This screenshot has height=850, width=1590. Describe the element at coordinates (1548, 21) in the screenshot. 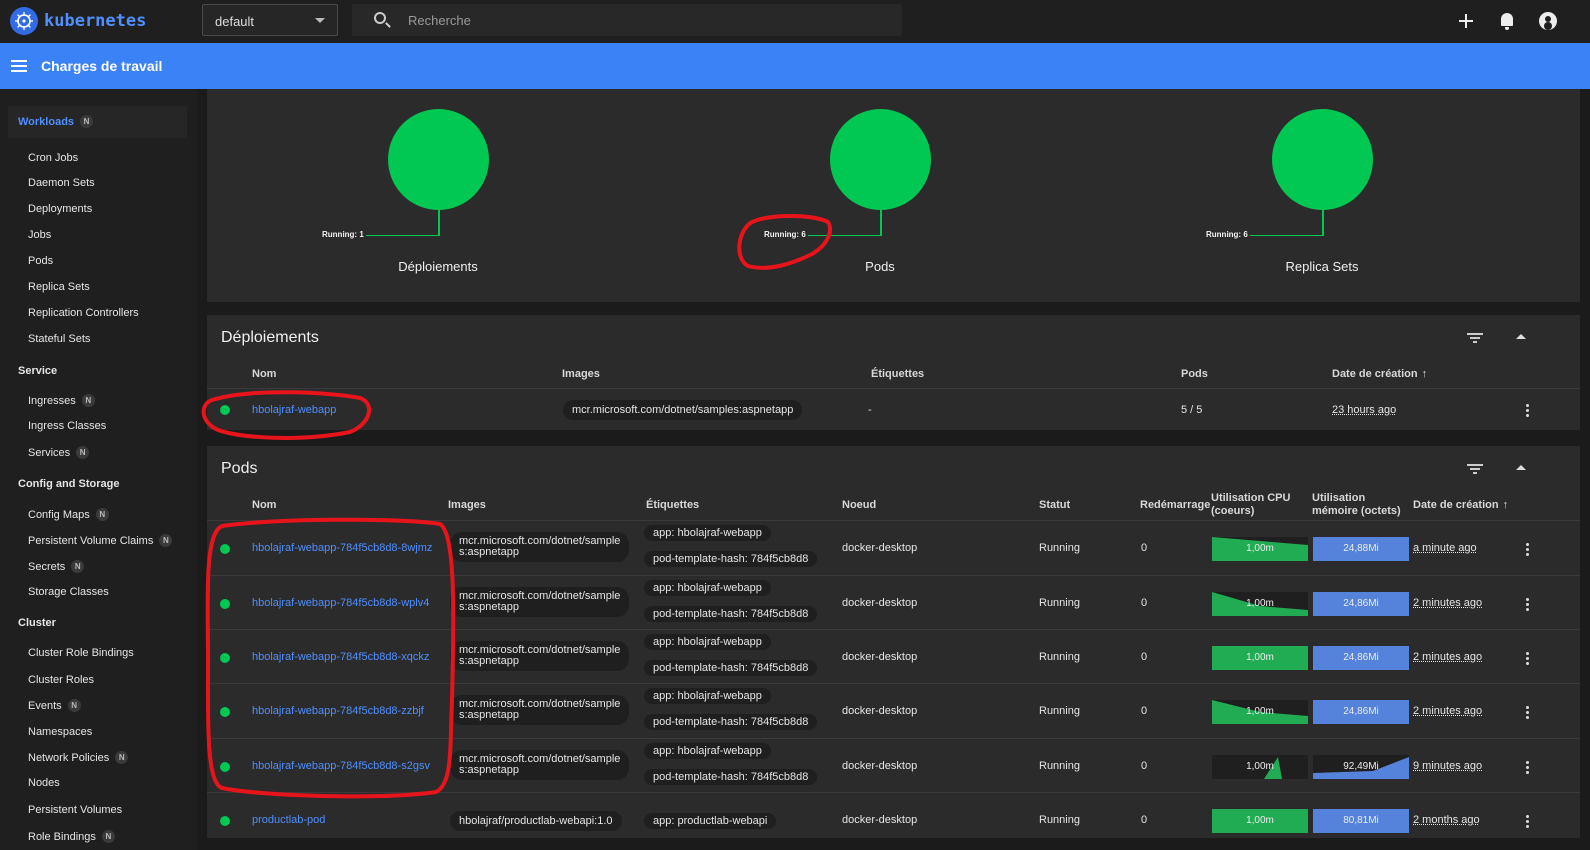

I see `account-icon` at that location.